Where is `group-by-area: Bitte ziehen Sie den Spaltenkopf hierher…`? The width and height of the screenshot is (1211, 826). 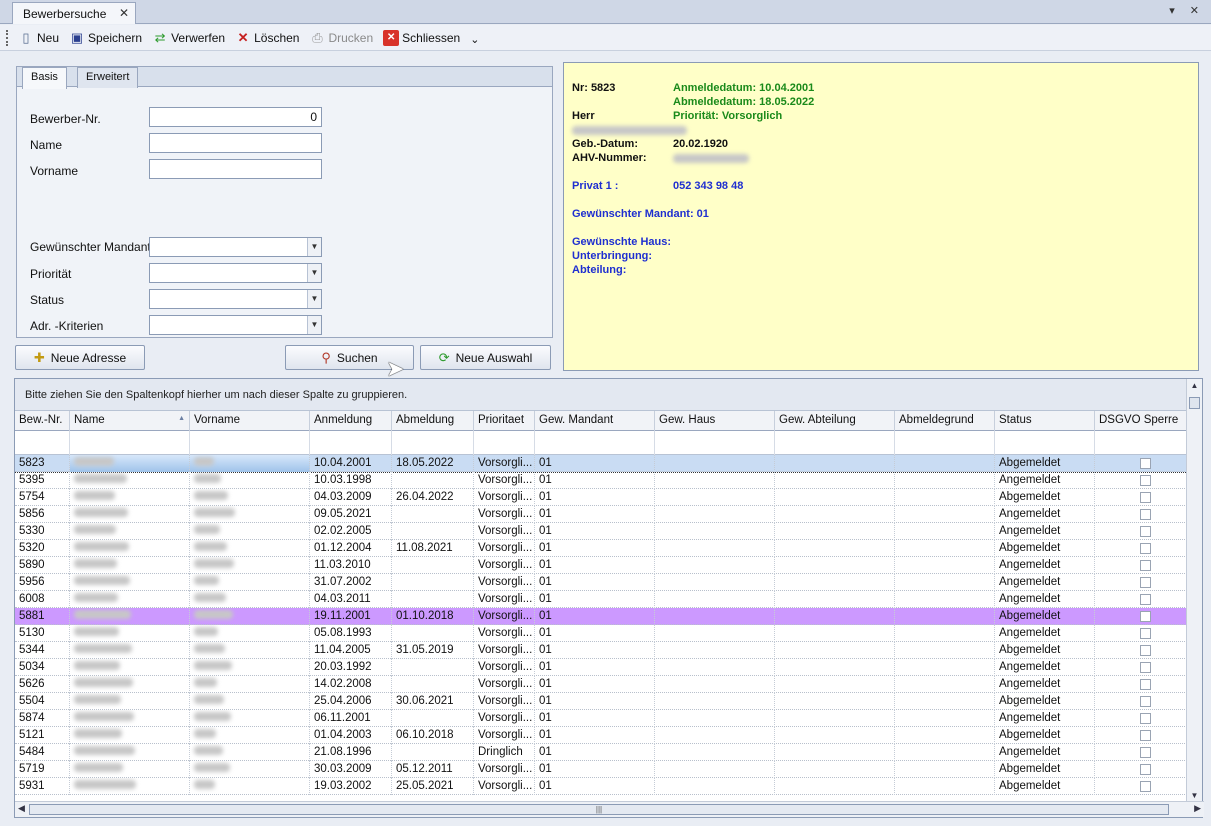
group-by-area: Bitte ziehen Sie den Spaltenkopf hierher… is located at coordinates (601, 395).